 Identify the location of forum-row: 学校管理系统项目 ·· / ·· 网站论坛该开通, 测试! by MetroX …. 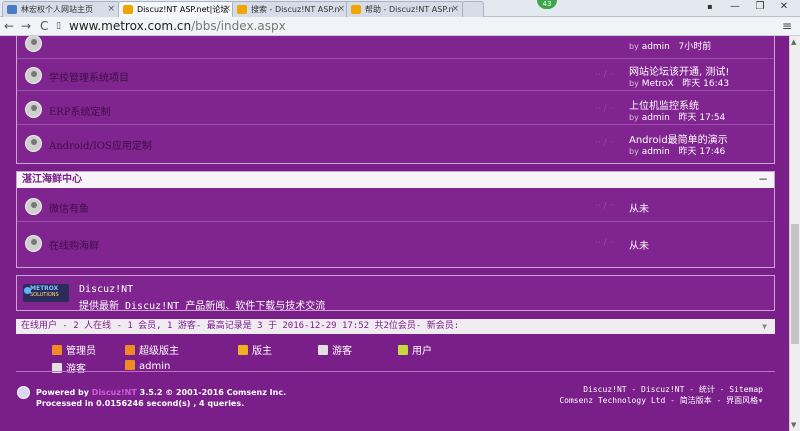
(395, 75).